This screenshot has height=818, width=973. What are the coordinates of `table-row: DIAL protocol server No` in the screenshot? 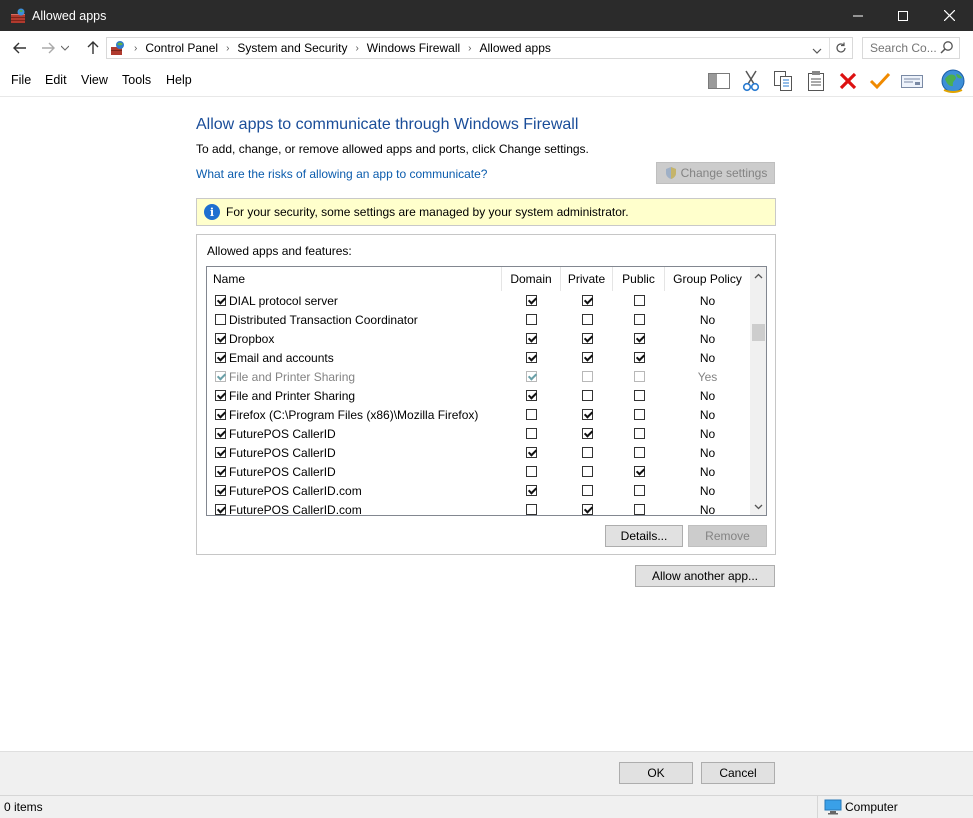 It's located at (478, 300).